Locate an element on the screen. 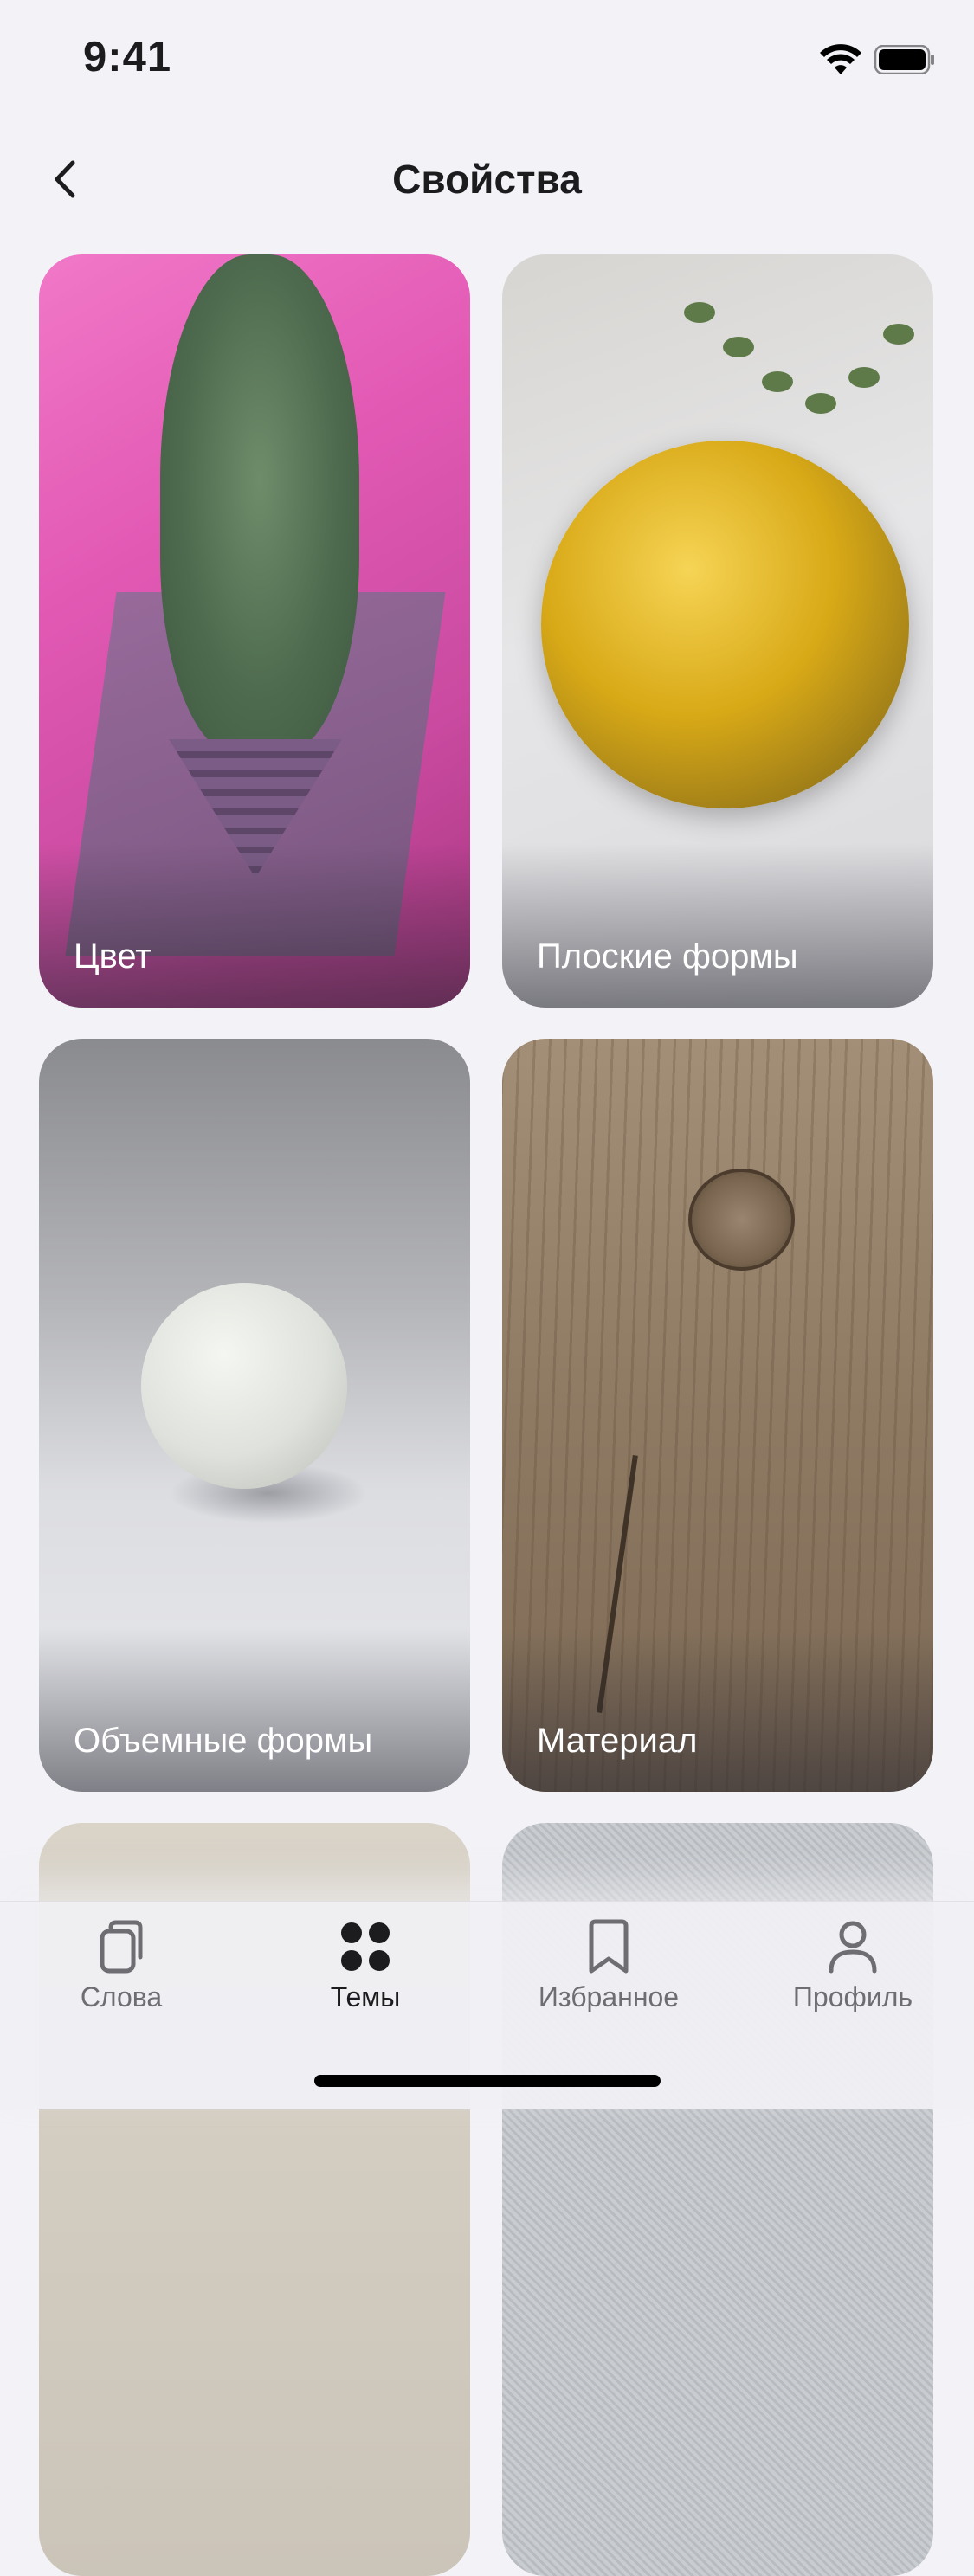 The image size is (974, 2576). tab-label: Профиль is located at coordinates (852, 1996).